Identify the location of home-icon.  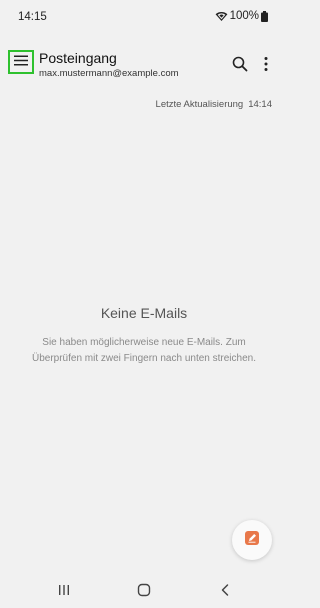
(144, 592).